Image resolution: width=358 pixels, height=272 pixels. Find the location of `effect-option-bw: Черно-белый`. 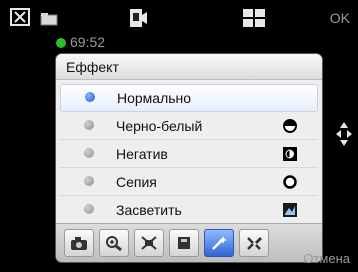

effect-option-bw: Черно-белый is located at coordinates (189, 126).